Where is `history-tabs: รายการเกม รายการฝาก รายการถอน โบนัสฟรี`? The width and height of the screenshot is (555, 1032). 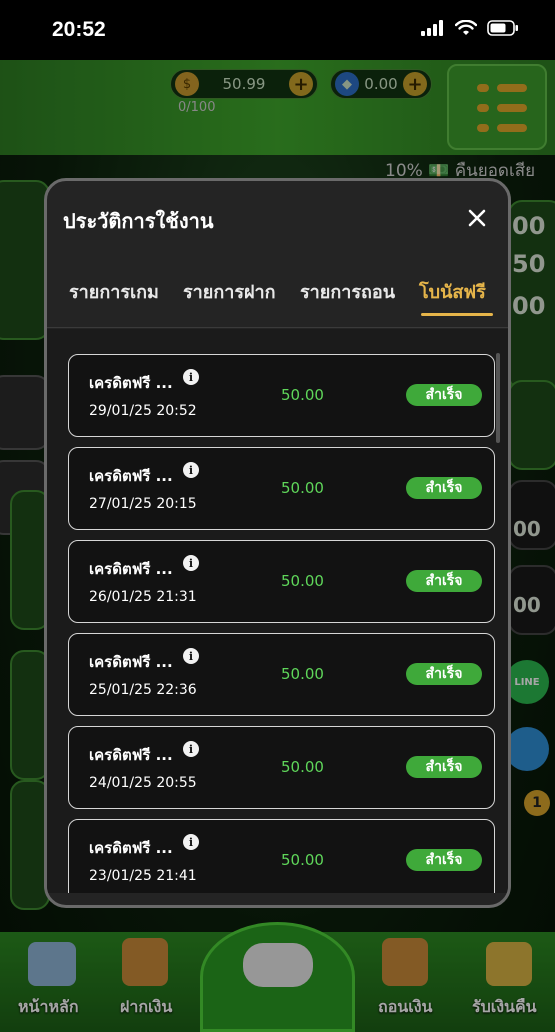 history-tabs: รายการเกม รายการฝาก รายการถอน โบนัสฟรี is located at coordinates (281, 297).